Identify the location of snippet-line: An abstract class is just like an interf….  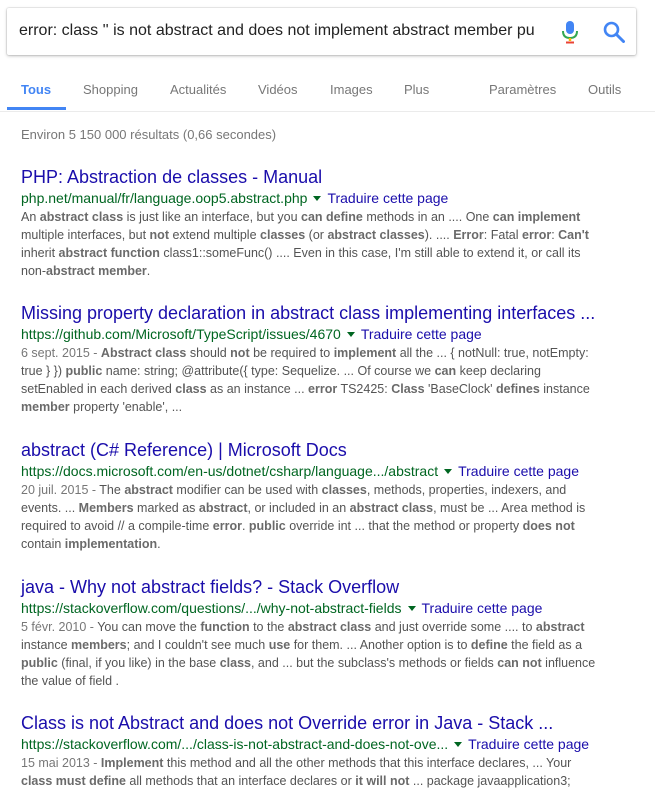
(321, 217).